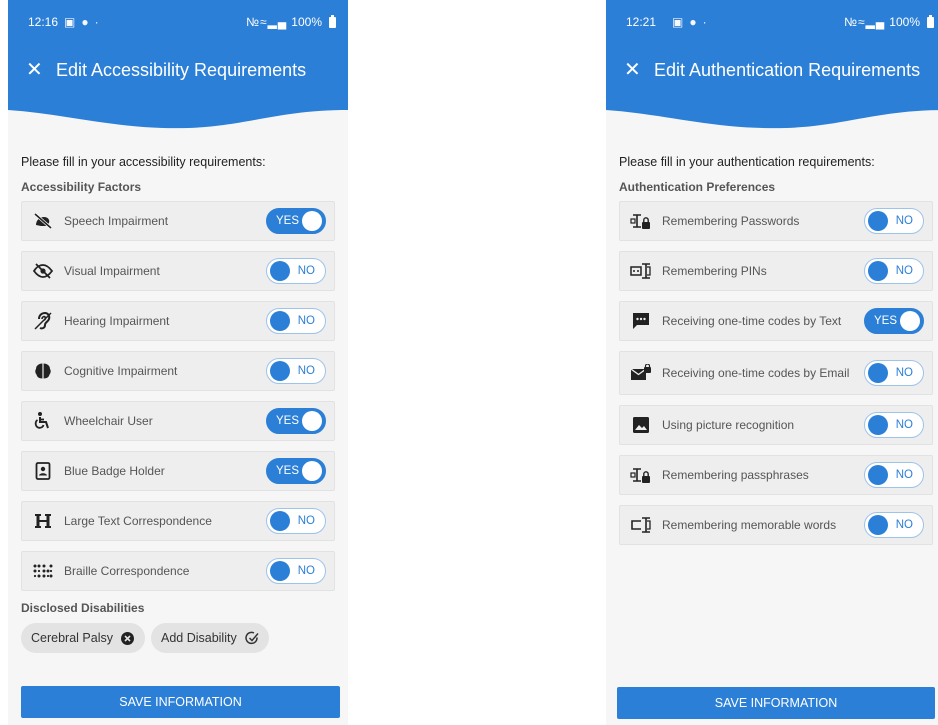 The width and height of the screenshot is (938, 725). Describe the element at coordinates (43, 571) in the screenshot. I see `braille-icon` at that location.